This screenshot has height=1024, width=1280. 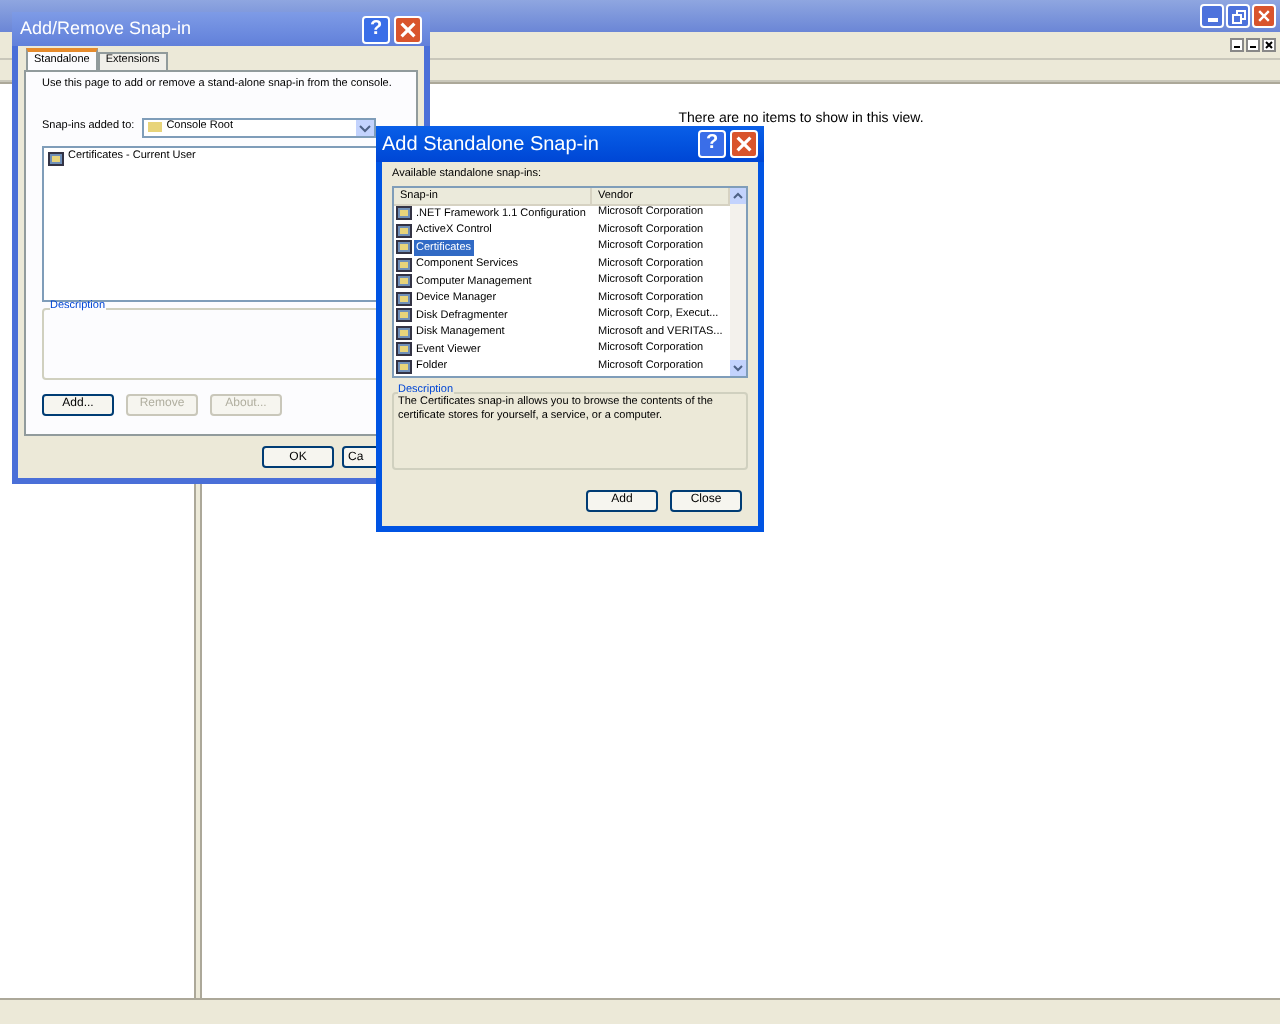 I want to click on minimize-button, so click(x=1212, y=16).